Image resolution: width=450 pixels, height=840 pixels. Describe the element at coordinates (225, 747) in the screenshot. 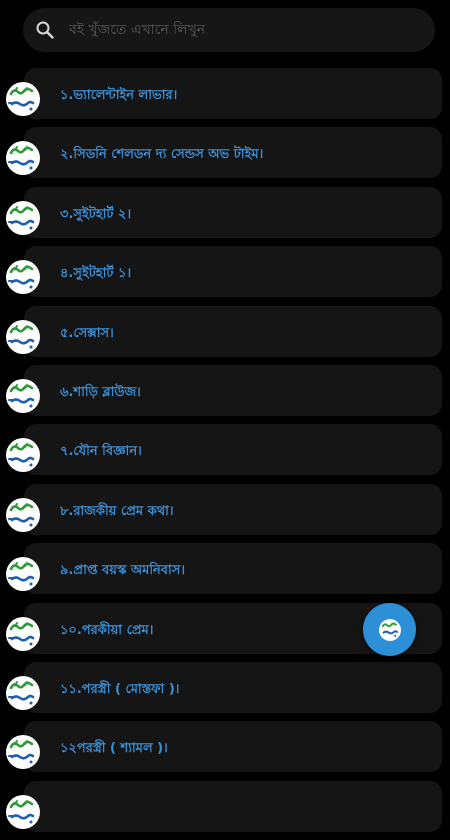

I see `book-list-item: ১২পরস্ত্রী ( শ্যামল )।` at that location.